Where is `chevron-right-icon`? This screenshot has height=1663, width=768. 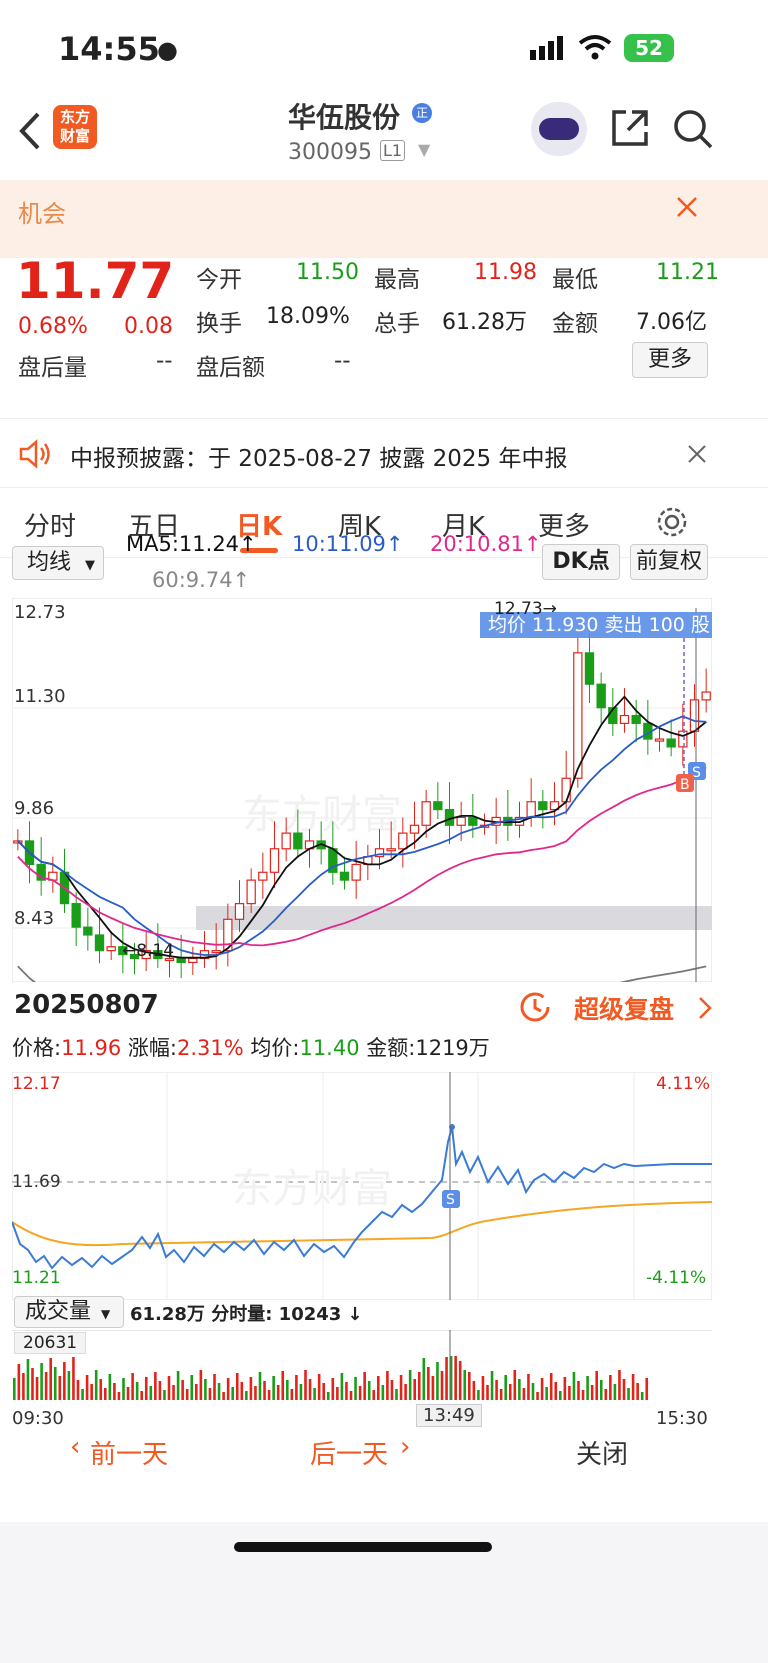
chevron-right-icon is located at coordinates (705, 1008).